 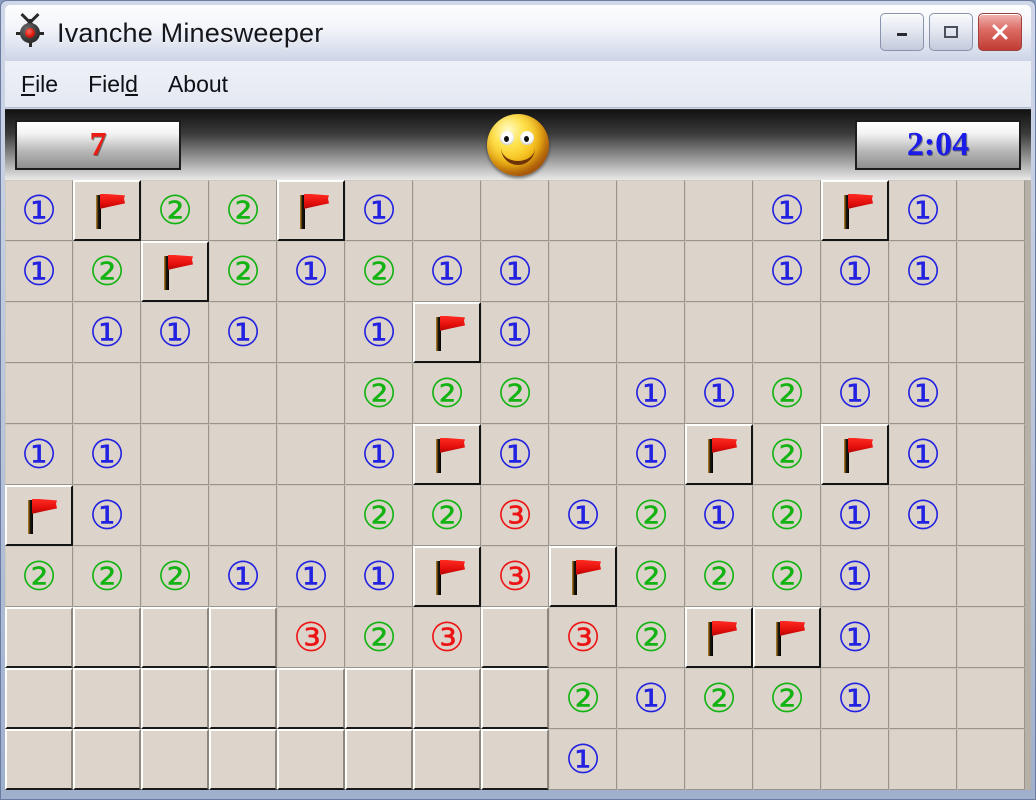 I want to click on minimize-button, so click(x=902, y=32).